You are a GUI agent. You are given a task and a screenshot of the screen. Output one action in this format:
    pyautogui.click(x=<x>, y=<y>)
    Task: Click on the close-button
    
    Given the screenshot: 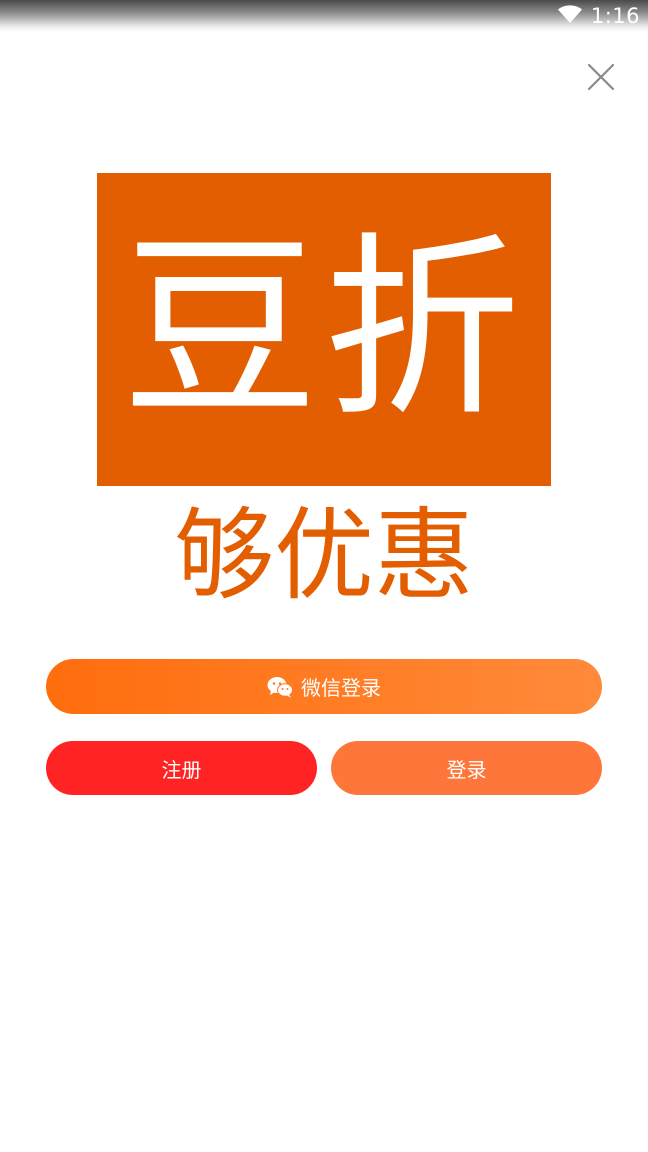 What is the action you would take?
    pyautogui.click(x=601, y=79)
    